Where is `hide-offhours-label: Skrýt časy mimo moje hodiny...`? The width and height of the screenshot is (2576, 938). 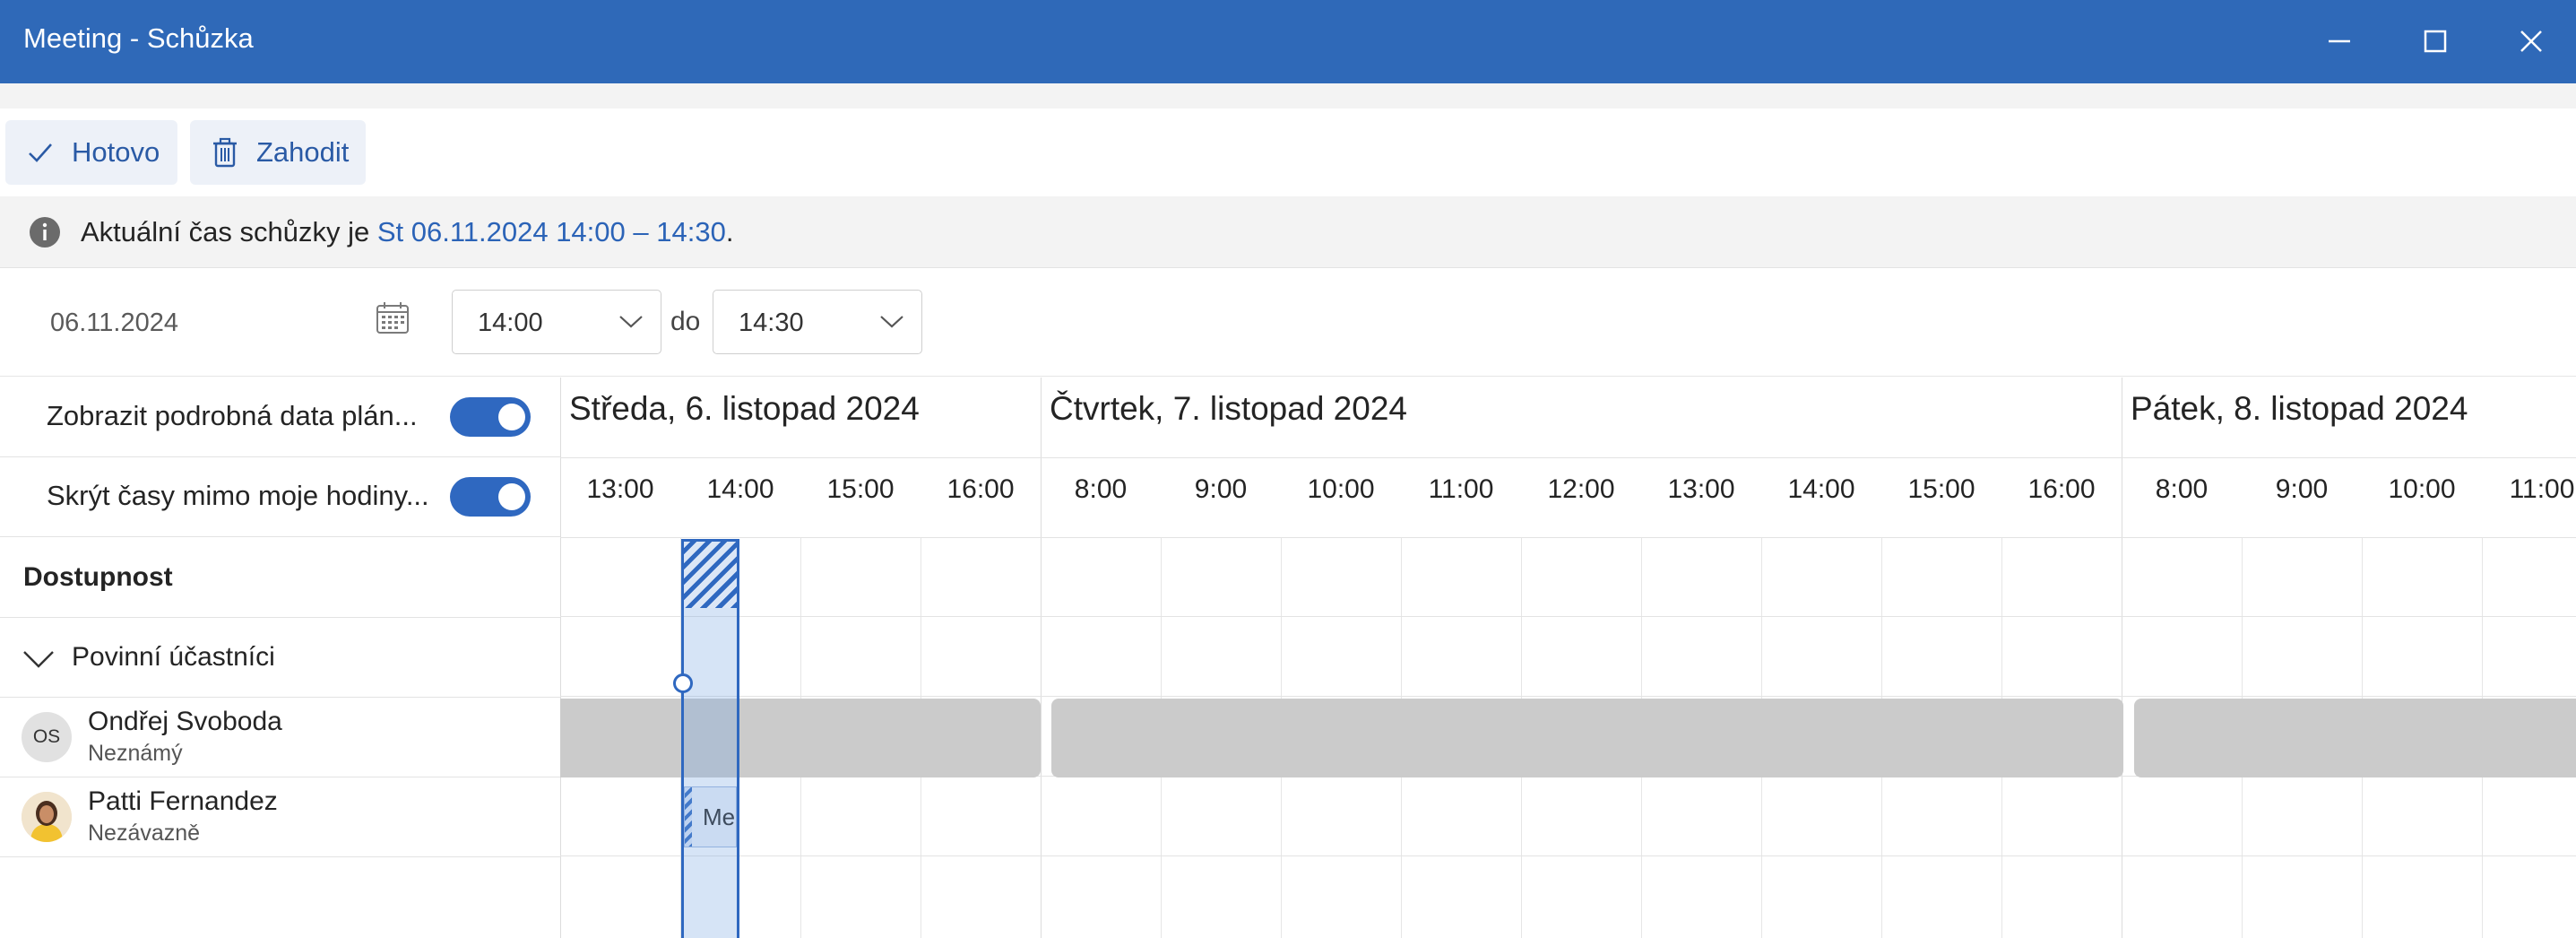 hide-offhours-label: Skrýt časy mimo moje hodiny... is located at coordinates (238, 495).